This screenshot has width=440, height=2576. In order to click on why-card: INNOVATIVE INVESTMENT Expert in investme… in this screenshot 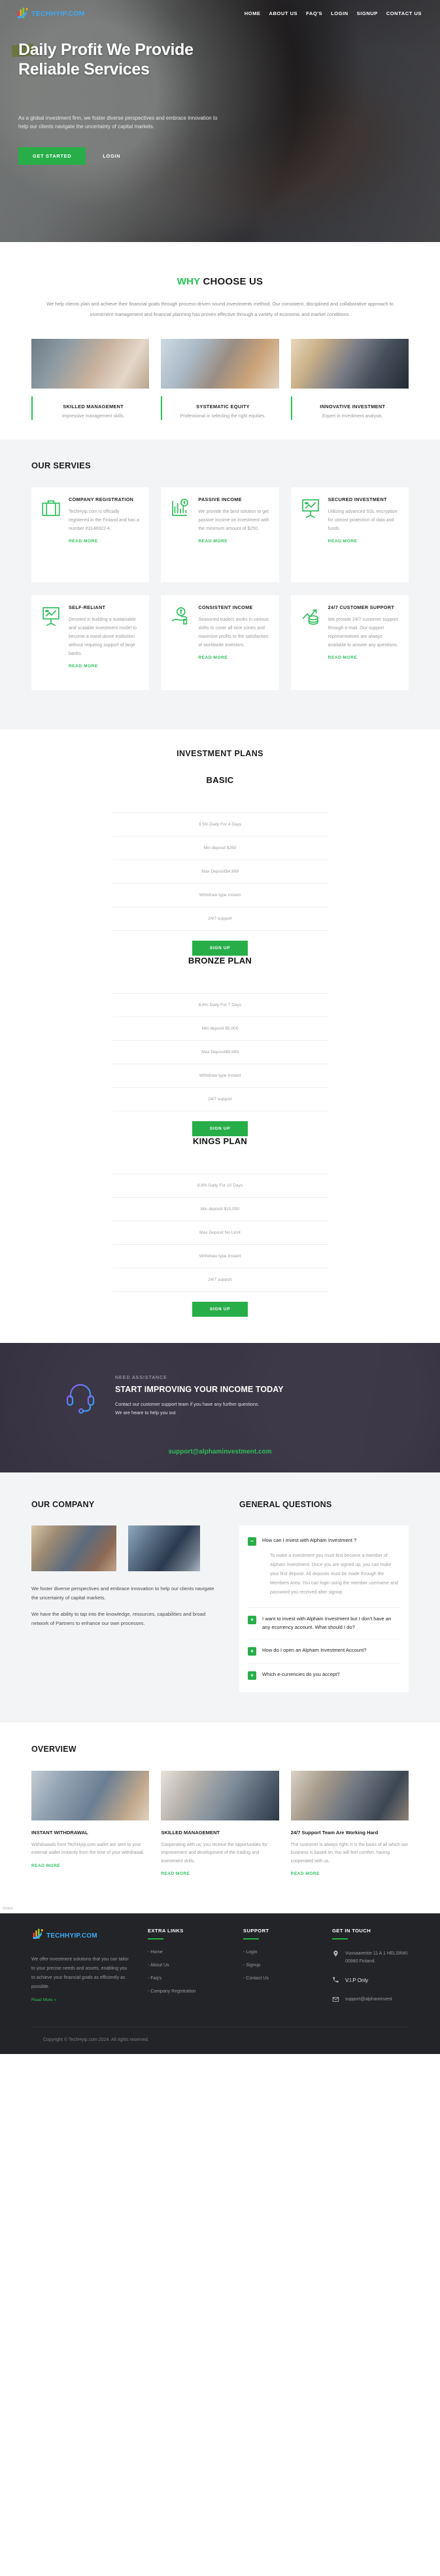, I will do `click(349, 380)`.